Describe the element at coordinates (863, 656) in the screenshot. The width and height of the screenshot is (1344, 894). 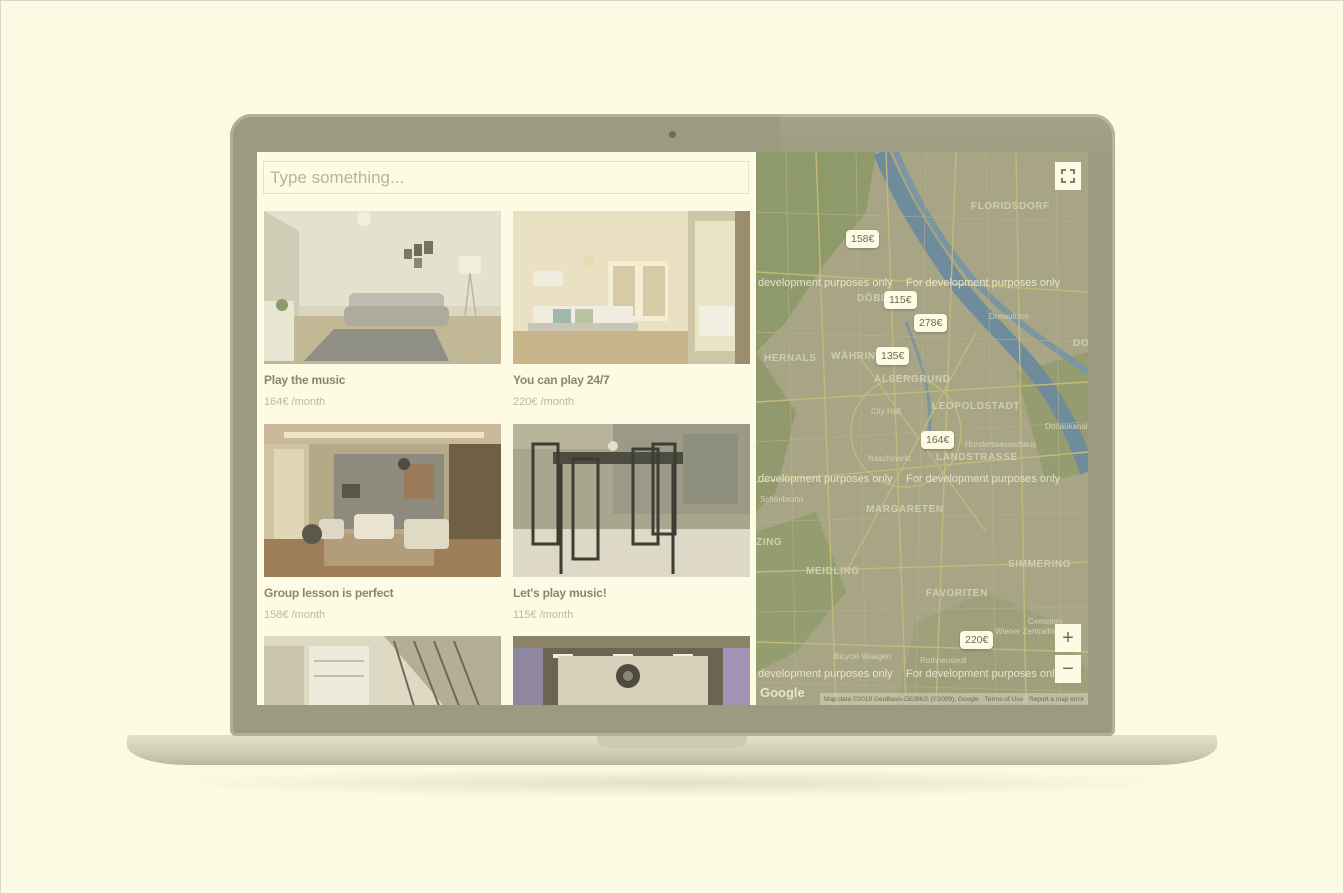
I see `map-place-label: Bicycle Waagen` at that location.